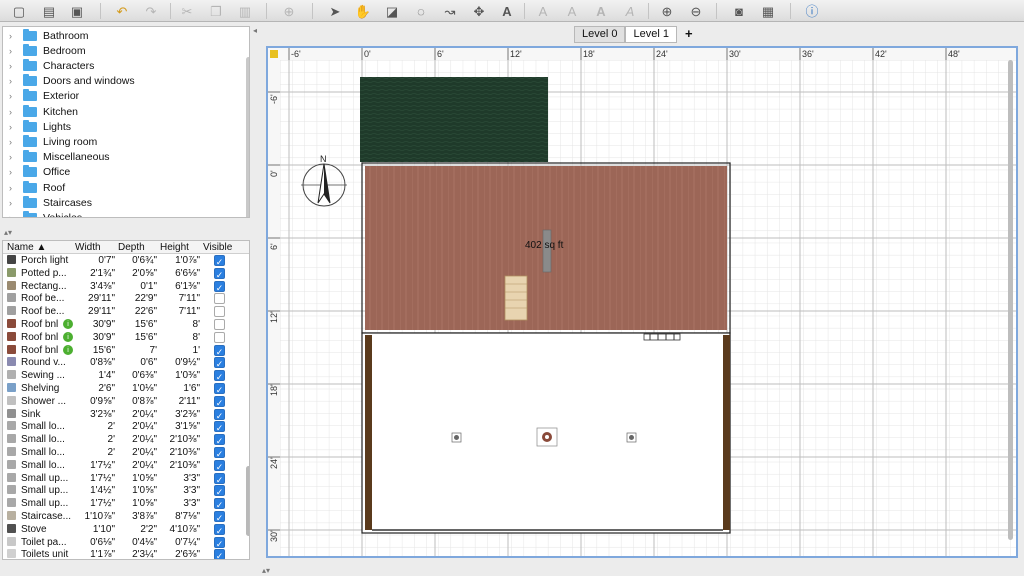 Image resolution: width=1024 pixels, height=576 pixels. What do you see at coordinates (454, 119) in the screenshot?
I see `green-roof-area` at bounding box center [454, 119].